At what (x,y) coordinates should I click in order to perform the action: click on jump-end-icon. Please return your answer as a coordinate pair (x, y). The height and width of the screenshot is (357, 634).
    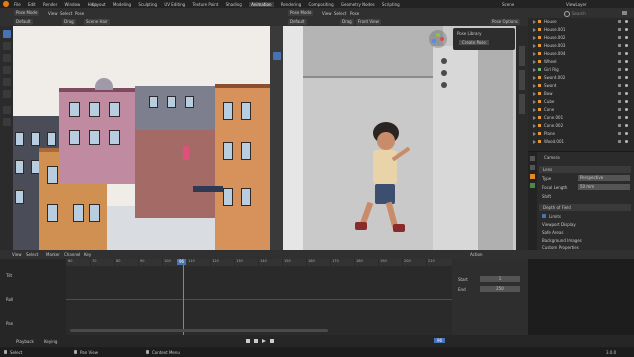
    Looking at the image, I should click on (272, 341).